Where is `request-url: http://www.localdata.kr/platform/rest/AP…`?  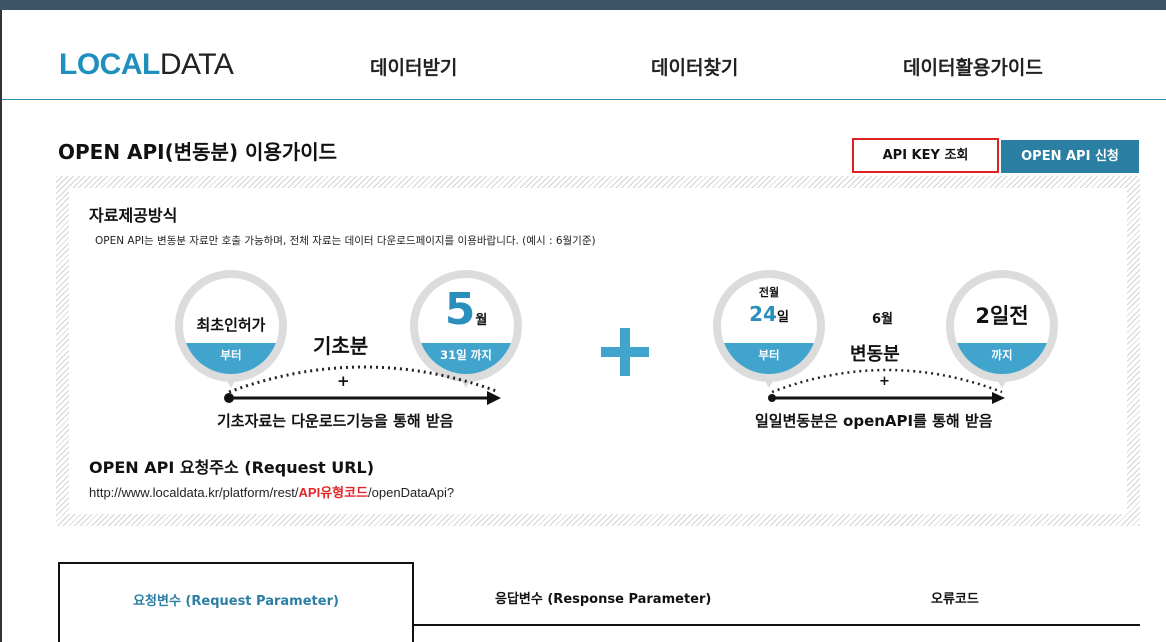 request-url: http://www.localdata.kr/platform/rest/AP… is located at coordinates (271, 491).